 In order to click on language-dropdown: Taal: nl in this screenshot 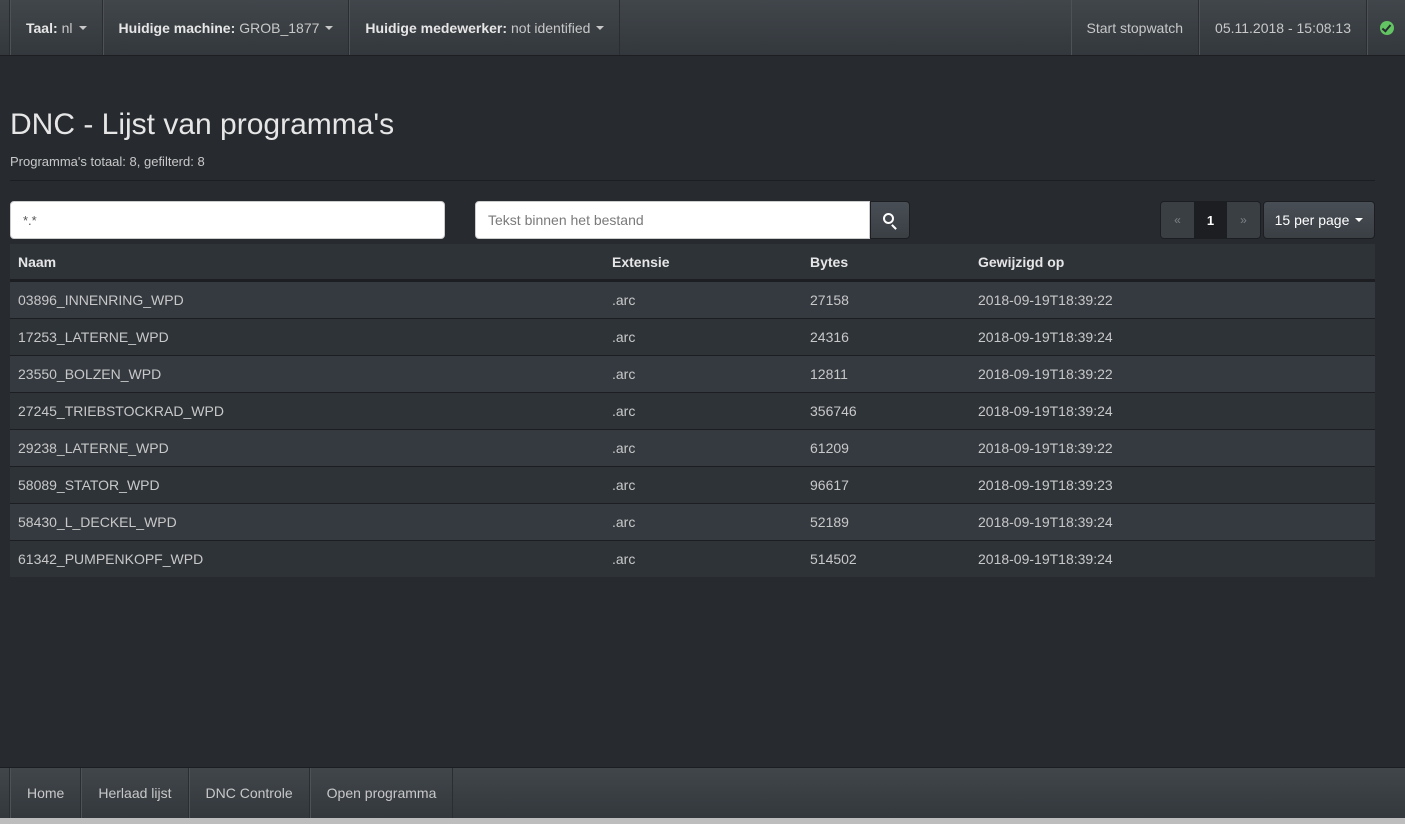, I will do `click(56, 27)`.